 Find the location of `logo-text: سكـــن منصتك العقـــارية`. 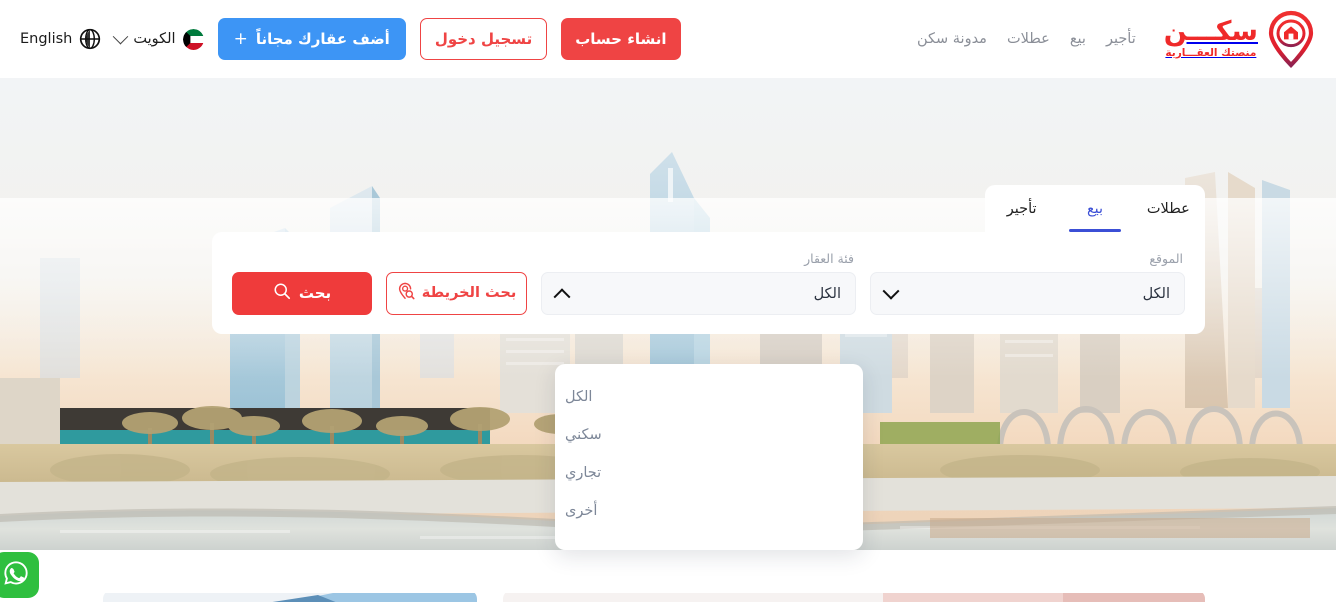

logo-text: سكـــن منصتك العقـــارية is located at coordinates (1211, 39).